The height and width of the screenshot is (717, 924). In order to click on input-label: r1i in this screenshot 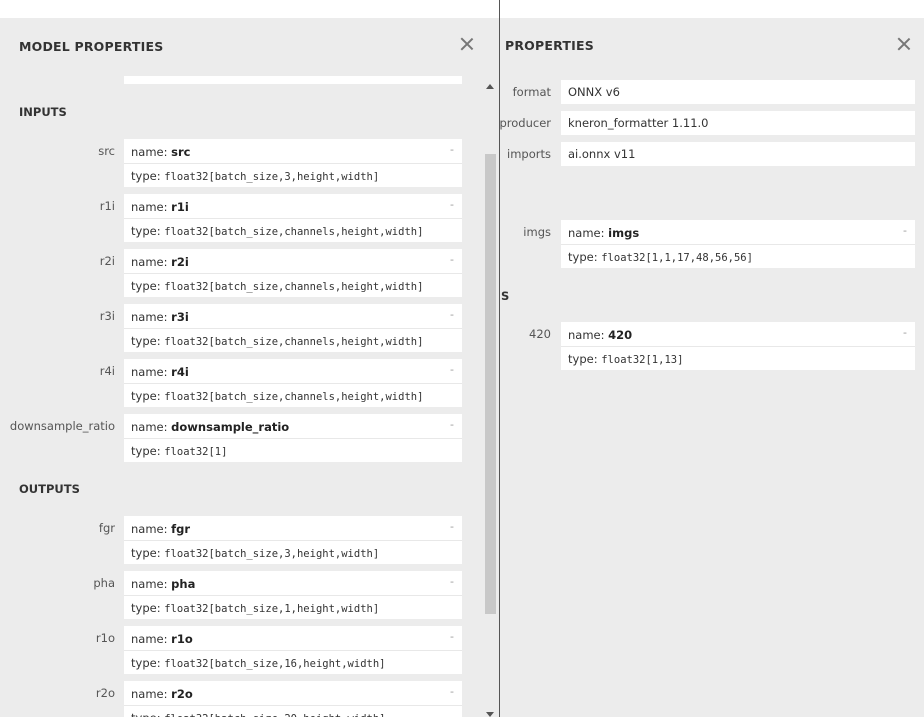, I will do `click(107, 206)`.